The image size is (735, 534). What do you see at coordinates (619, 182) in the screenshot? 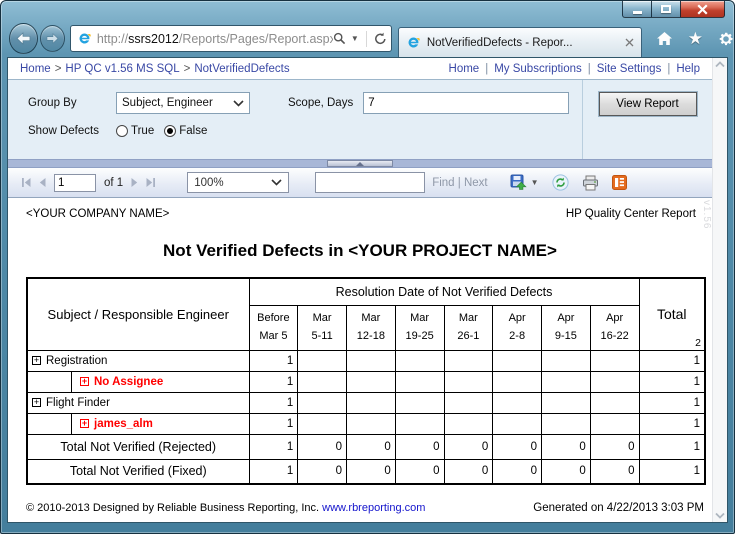
I see `data-feed-button` at bounding box center [619, 182].